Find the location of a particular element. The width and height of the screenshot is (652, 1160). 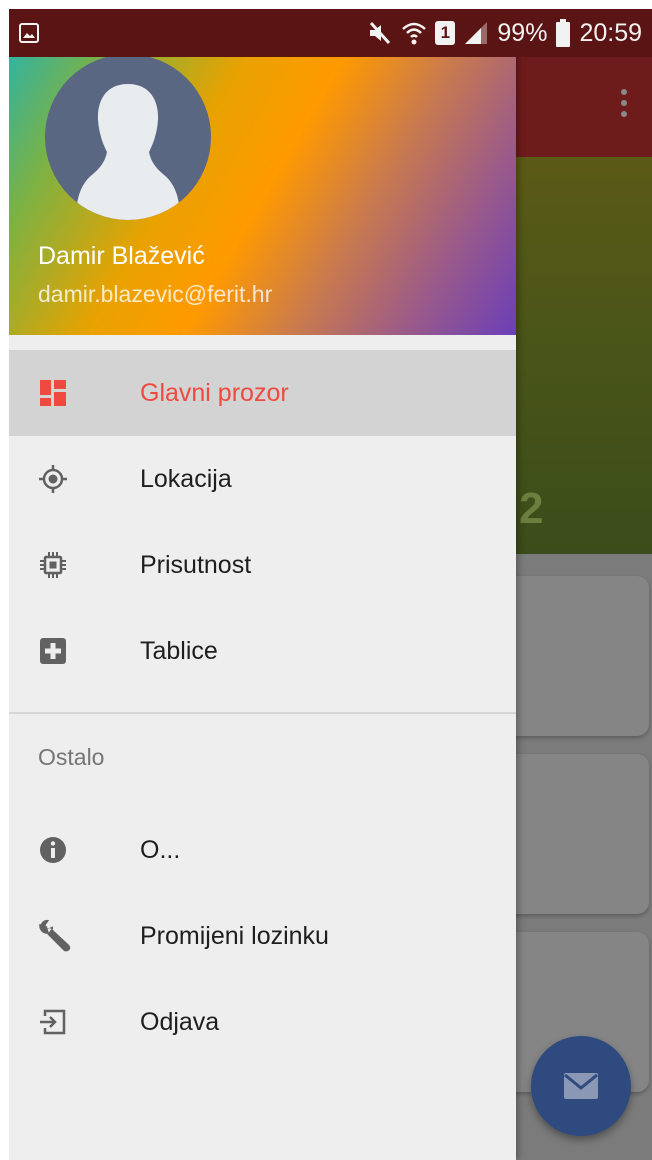

nav-item-label: Lokacija is located at coordinates (186, 478).